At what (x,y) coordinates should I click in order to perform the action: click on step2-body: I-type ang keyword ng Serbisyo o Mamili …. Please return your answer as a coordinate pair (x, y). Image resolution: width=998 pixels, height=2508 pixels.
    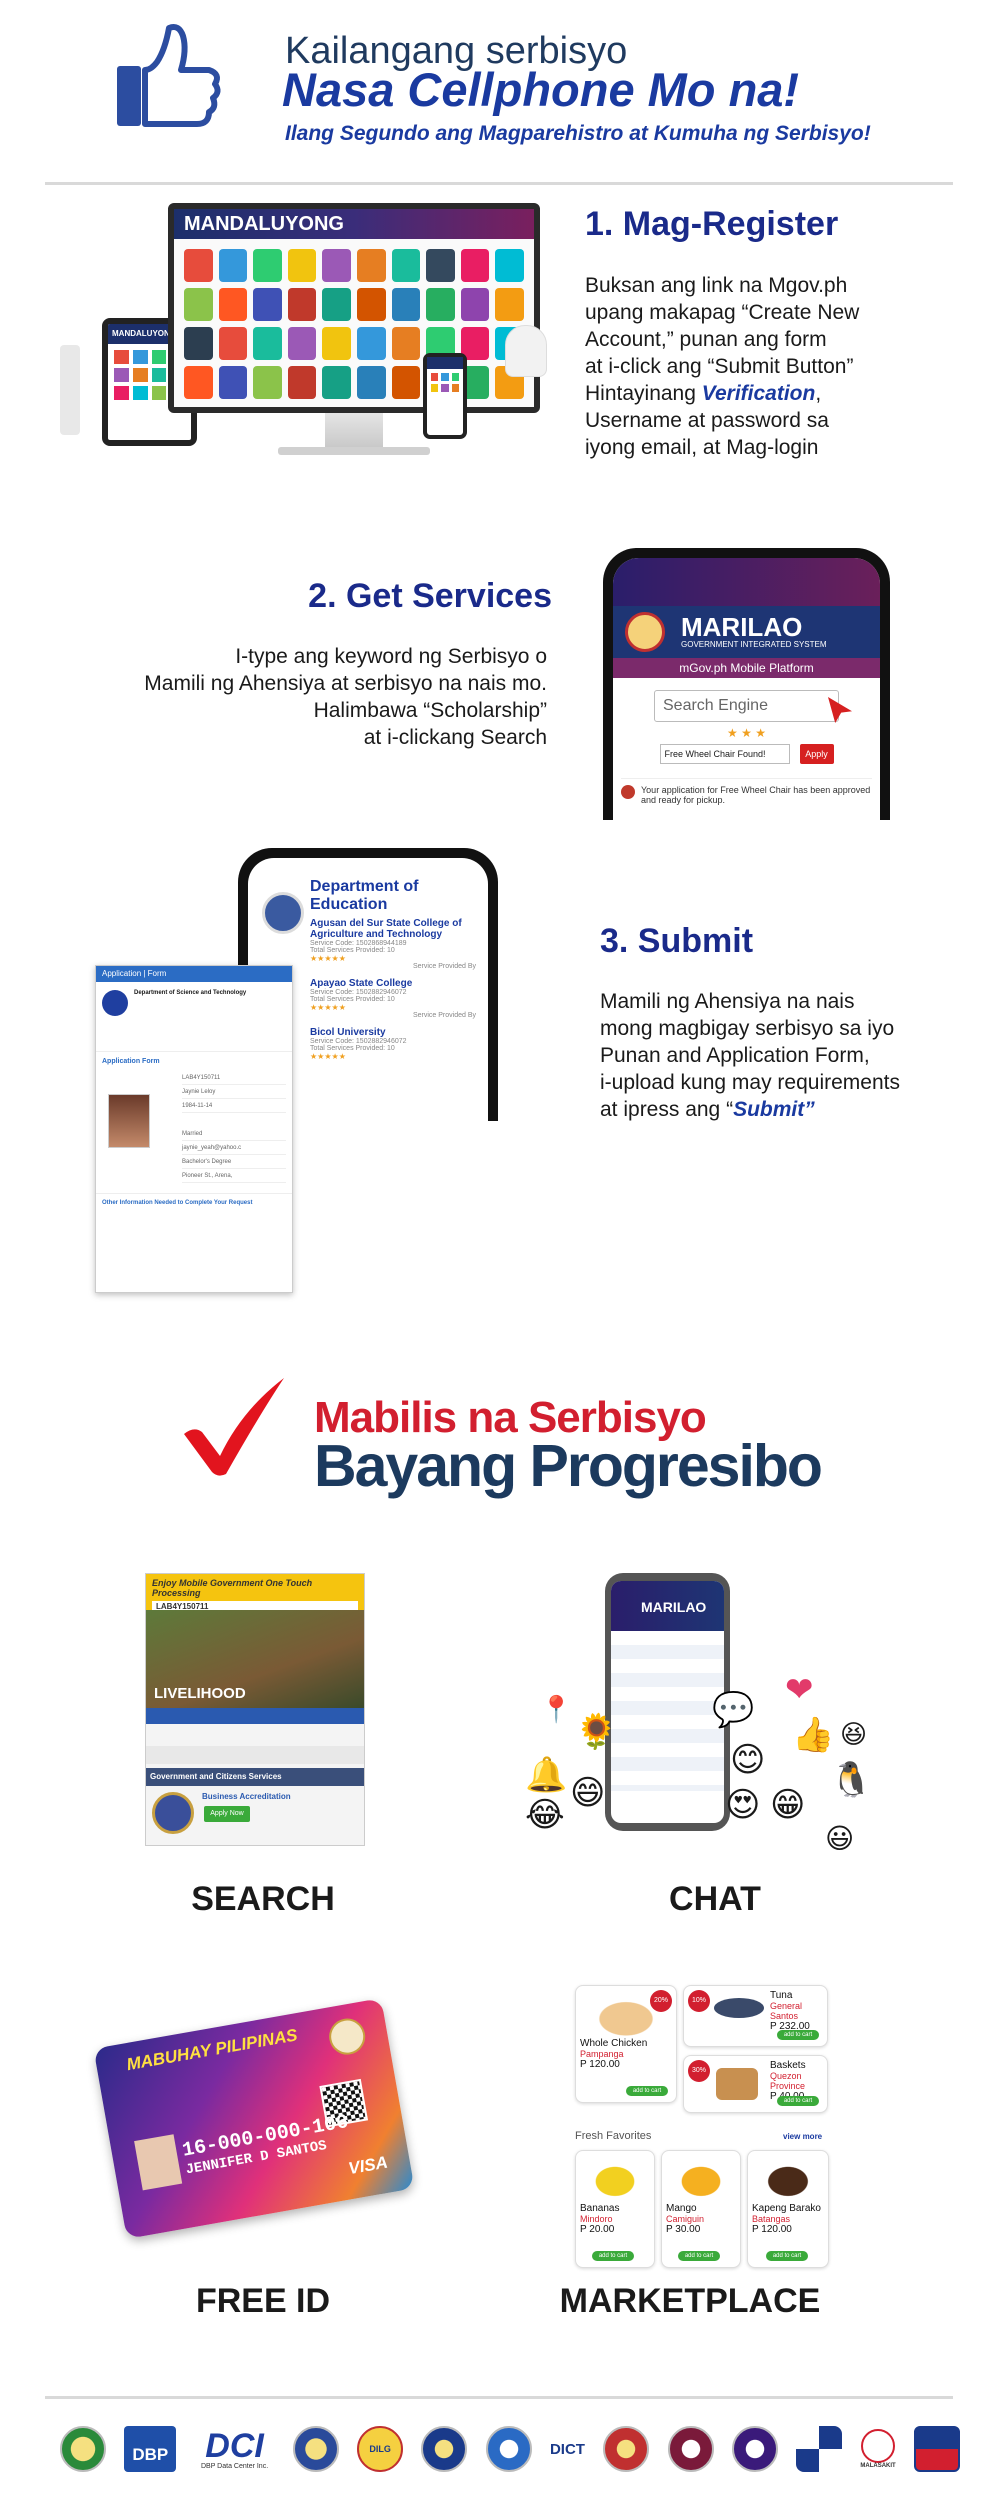
    Looking at the image, I should click on (298, 697).